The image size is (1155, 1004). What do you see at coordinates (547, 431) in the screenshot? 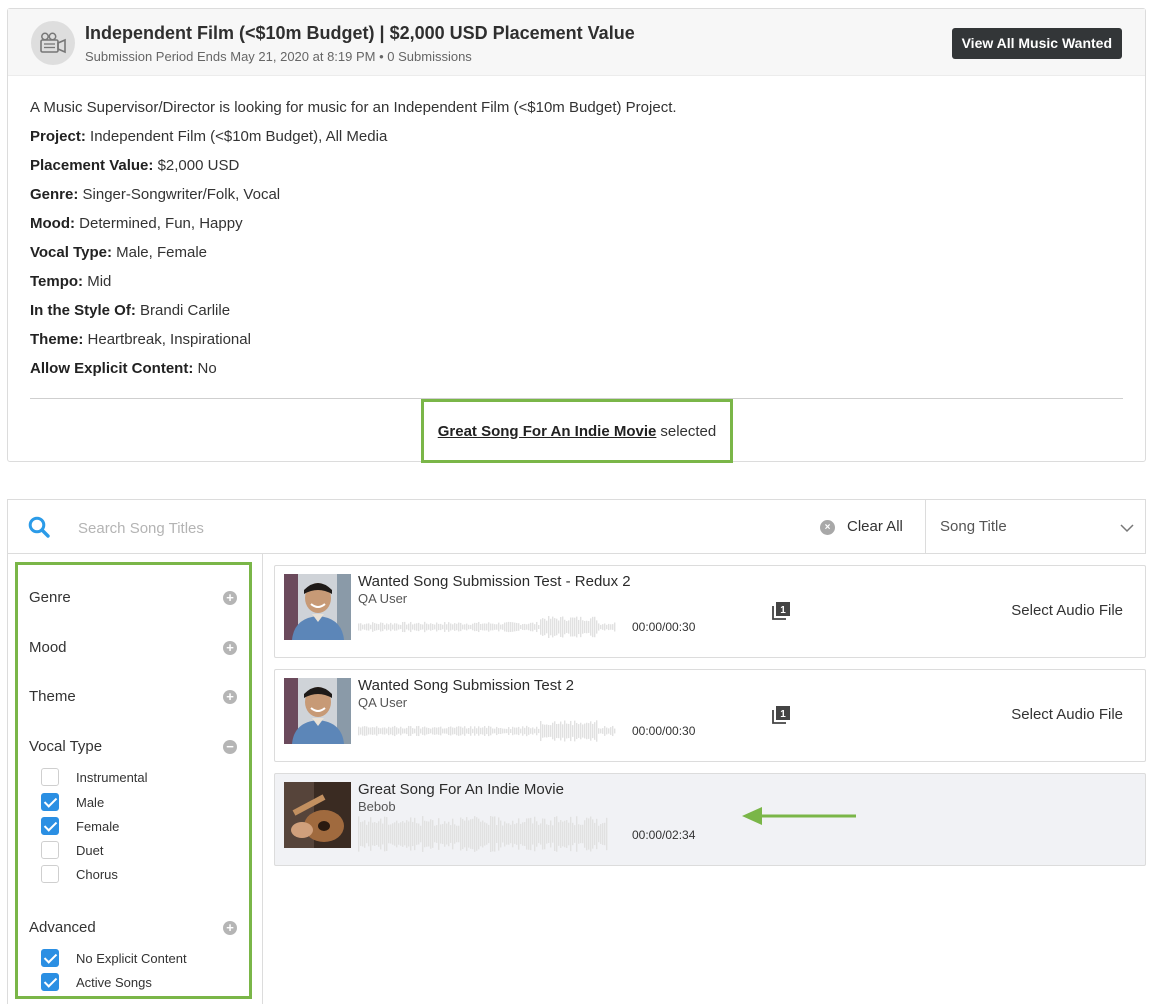
I see `selected-song-link: Great Song For An Indie Movie` at bounding box center [547, 431].